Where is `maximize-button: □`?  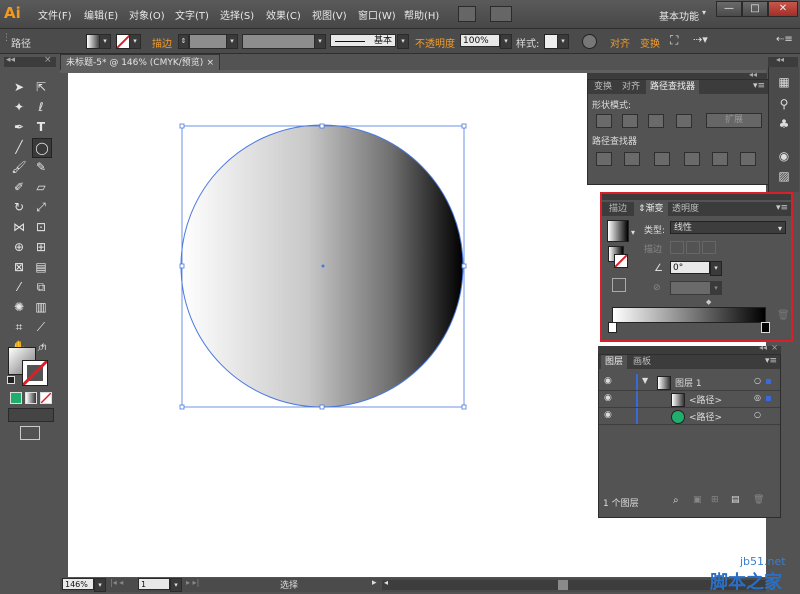
maximize-button: □ is located at coordinates (755, 9).